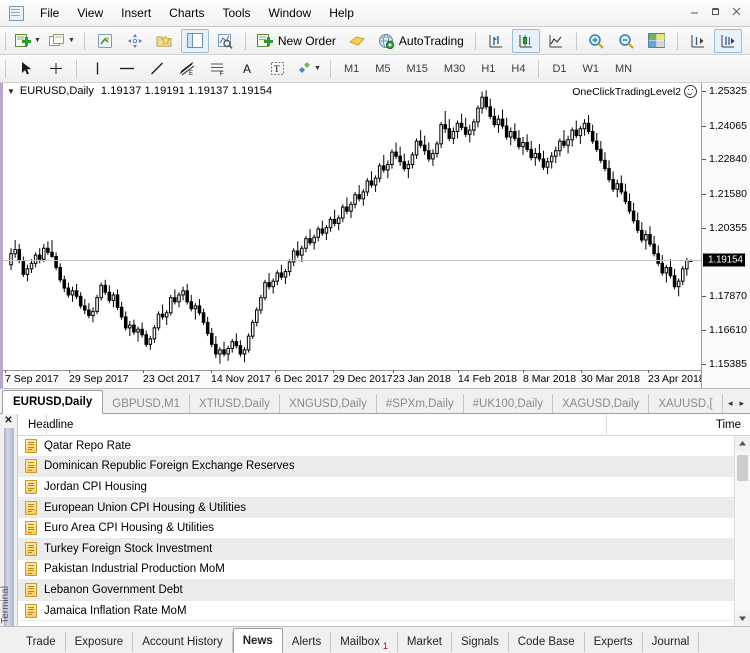  Describe the element at coordinates (376, 446) in the screenshot. I see `news-row: Qatar Repo Rate` at that location.